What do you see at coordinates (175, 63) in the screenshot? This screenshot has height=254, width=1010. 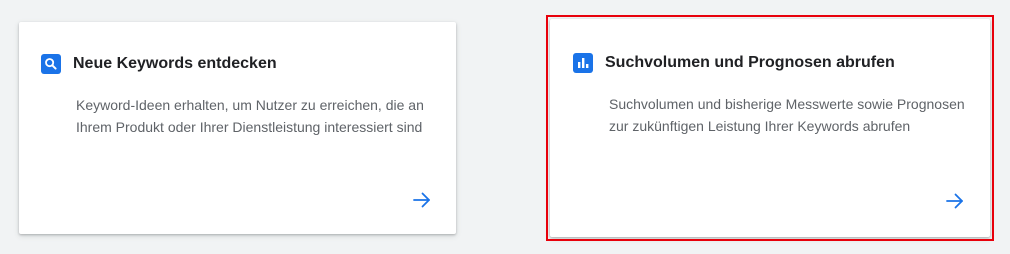 I see `card-title: Neue Keywords entdecken` at bounding box center [175, 63].